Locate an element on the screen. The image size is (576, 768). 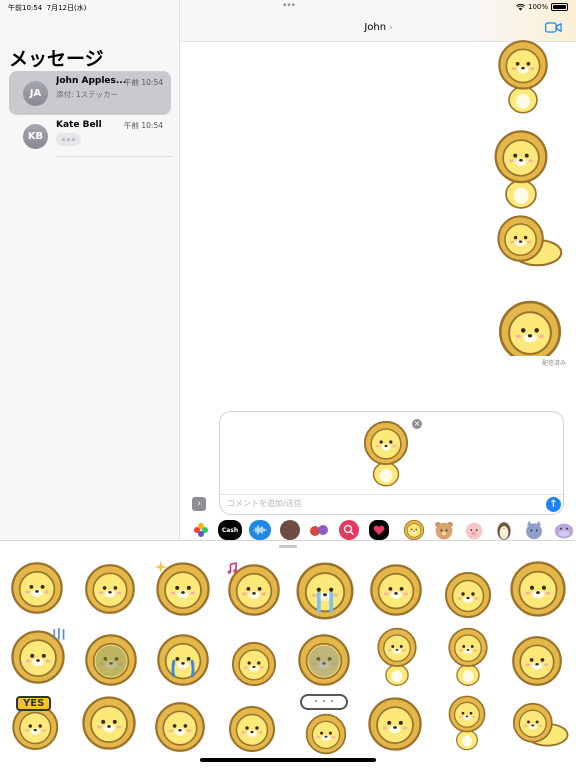
sticker-lion-dizzy is located at coordinates (37, 588).